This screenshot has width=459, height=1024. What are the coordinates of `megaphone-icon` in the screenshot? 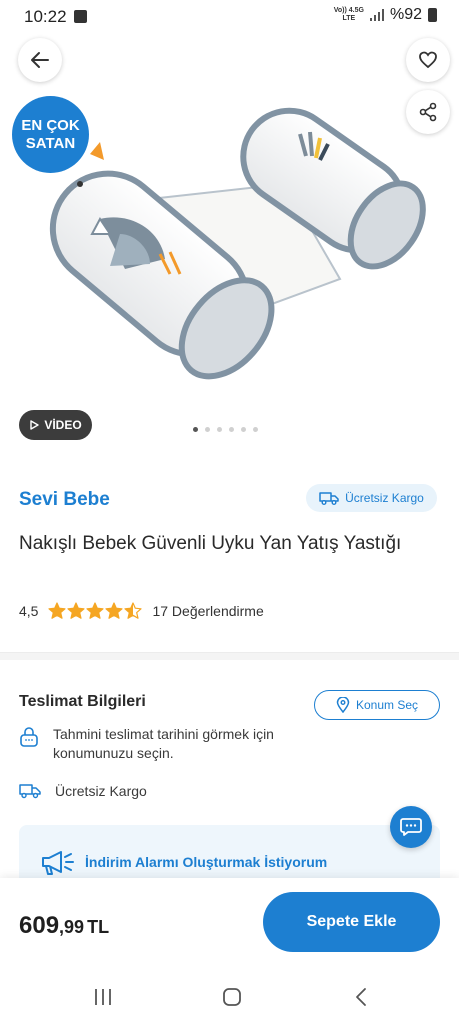 It's located at (58, 863).